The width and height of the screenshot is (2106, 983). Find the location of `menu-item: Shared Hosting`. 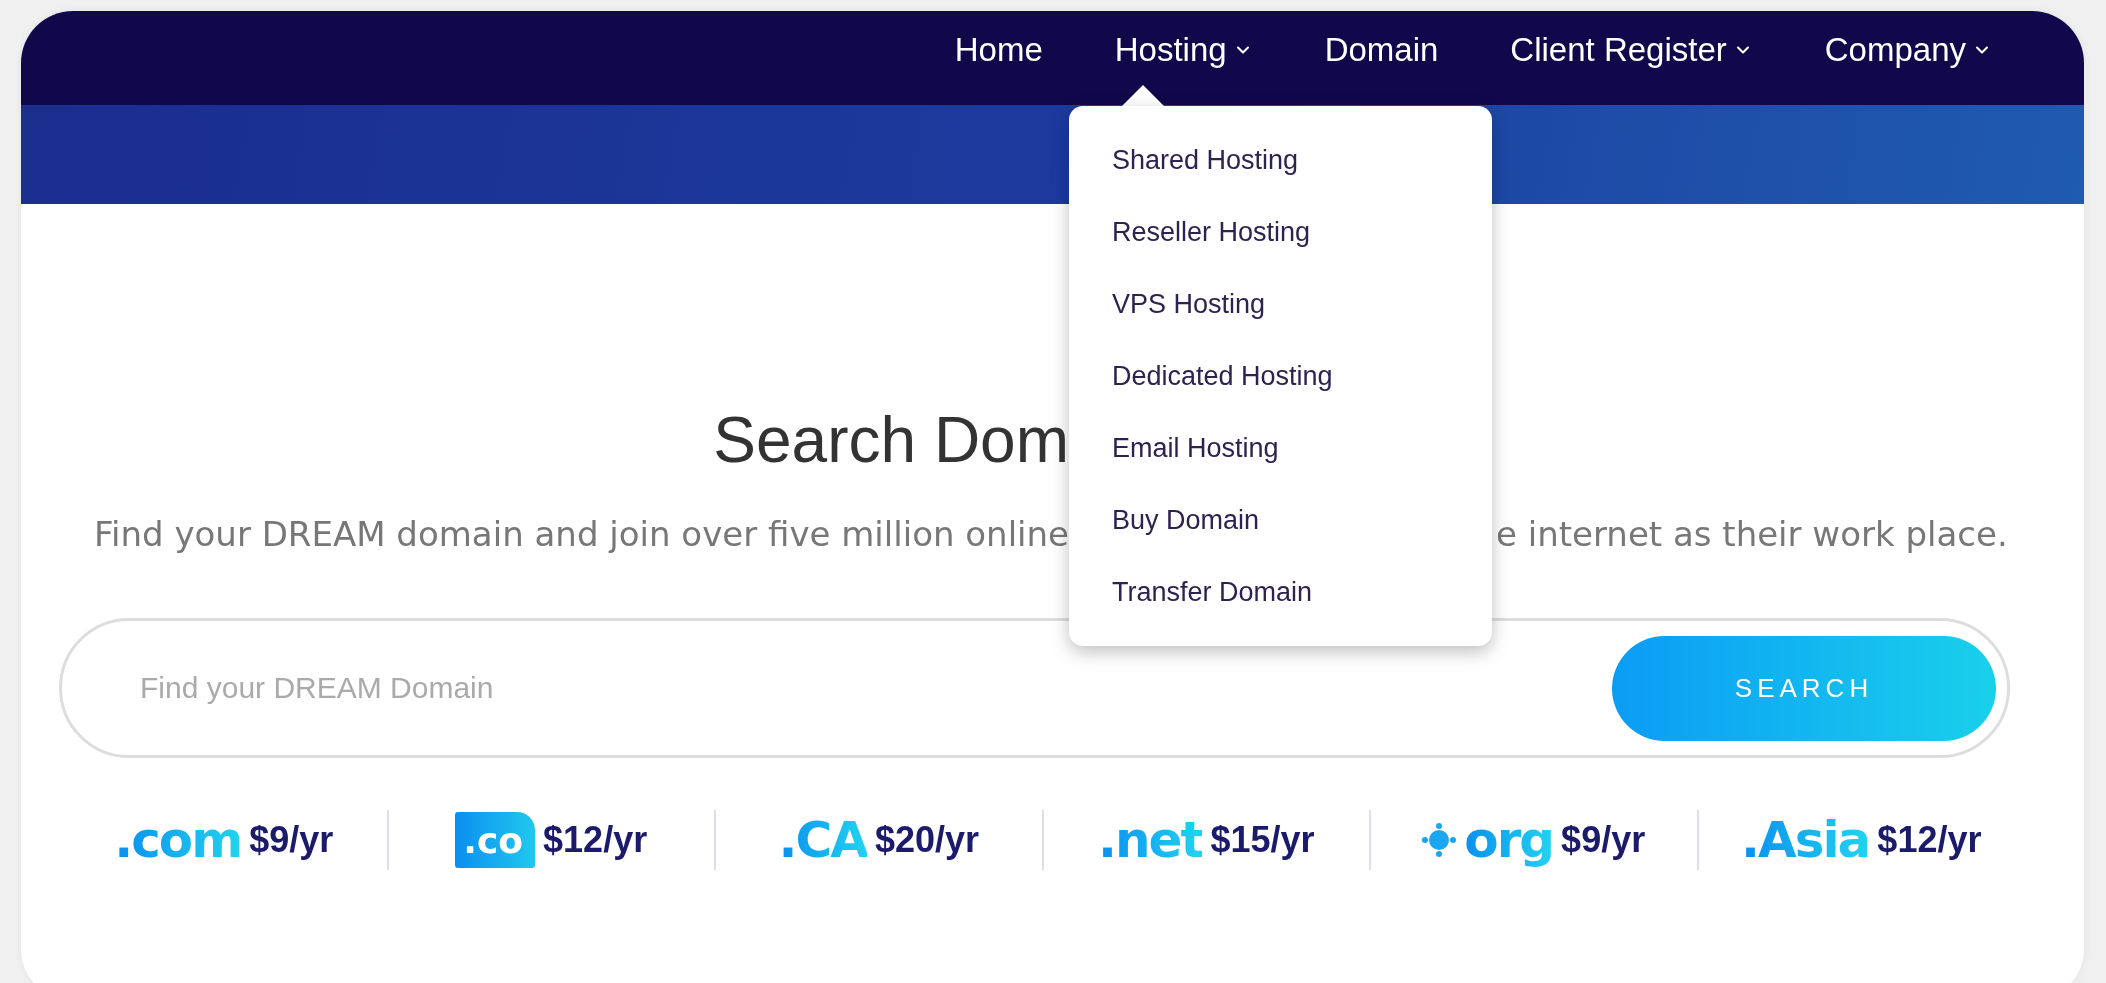

menu-item: Shared Hosting is located at coordinates (1280, 160).